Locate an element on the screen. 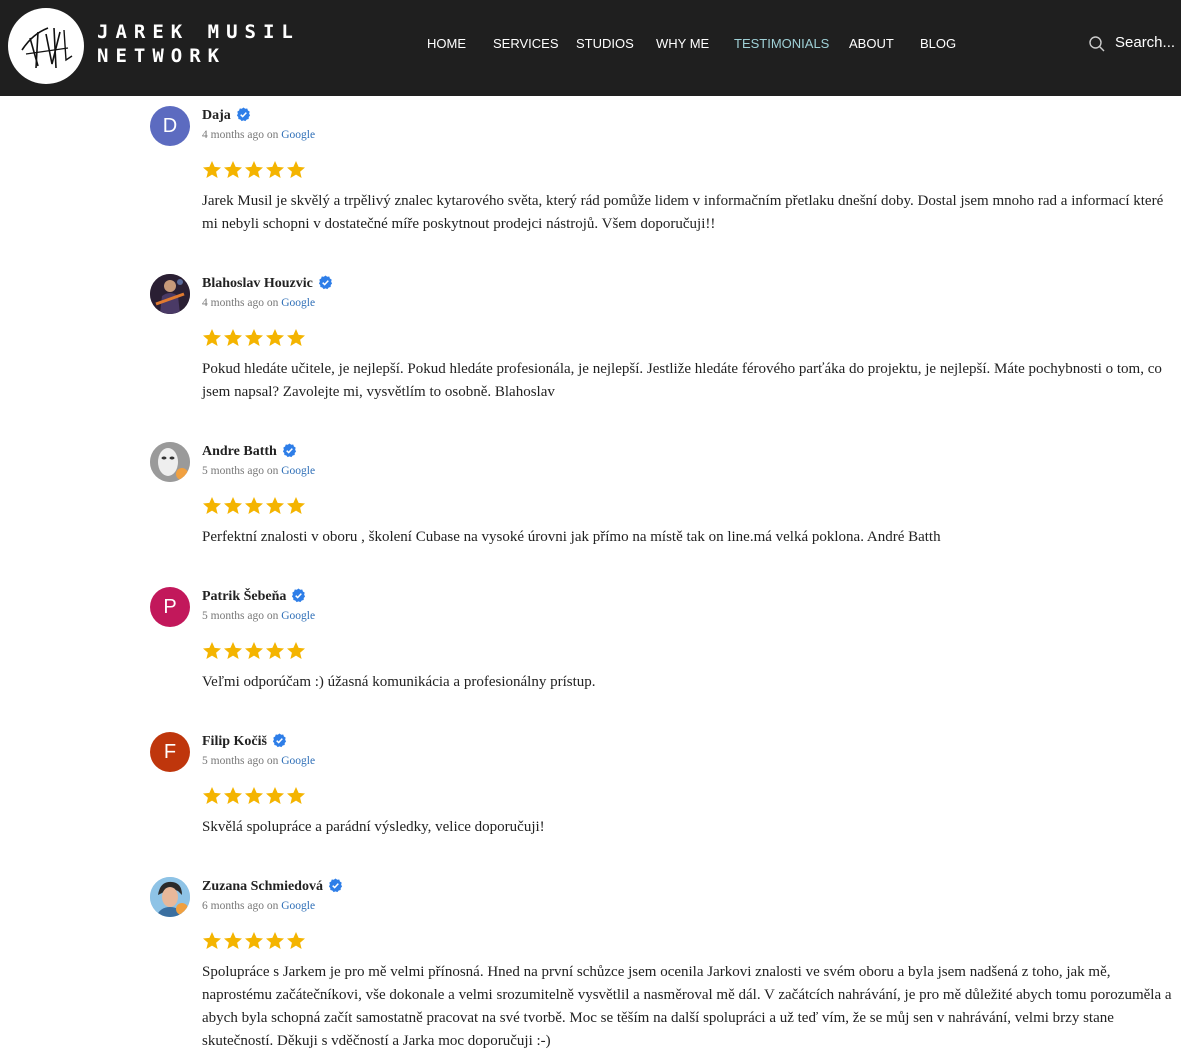 This screenshot has height=1053, width=1181. reviewer-name-row: Patrik Šebeňa is located at coordinates (254, 597).